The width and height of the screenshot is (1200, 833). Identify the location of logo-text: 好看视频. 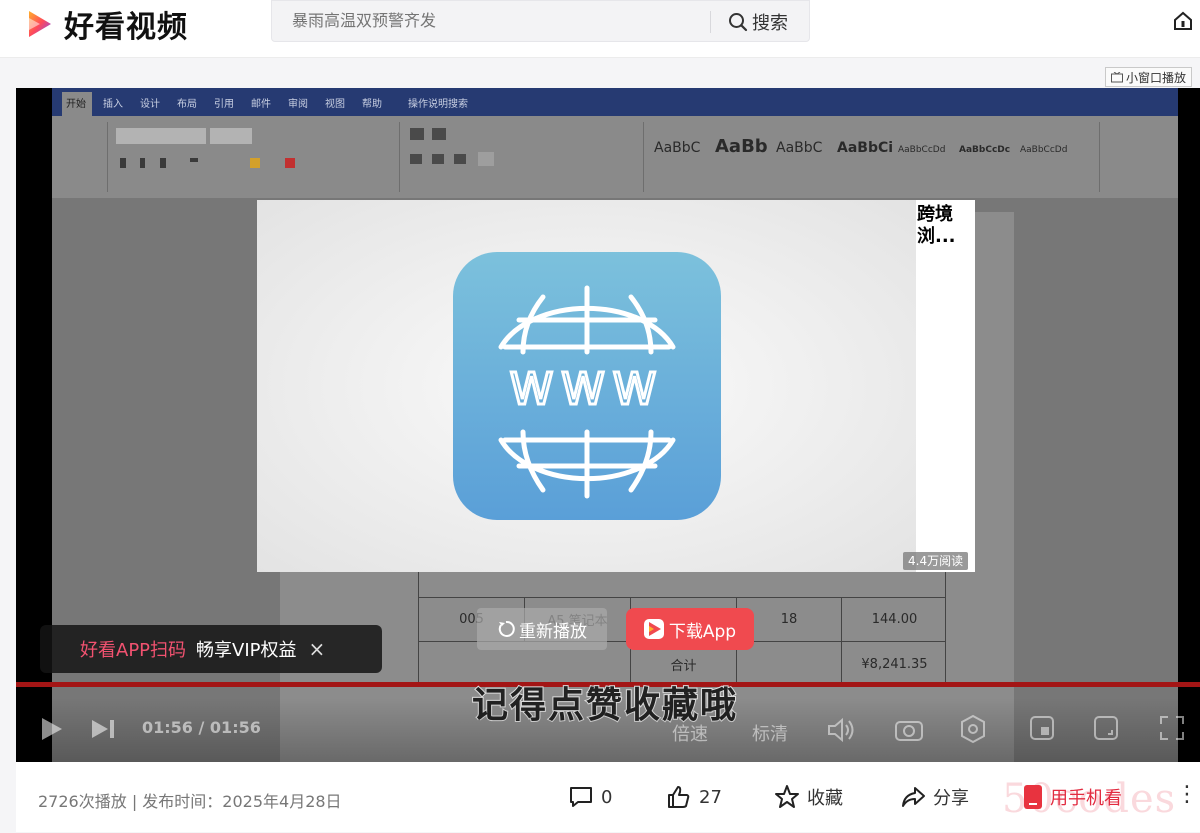
(126, 27).